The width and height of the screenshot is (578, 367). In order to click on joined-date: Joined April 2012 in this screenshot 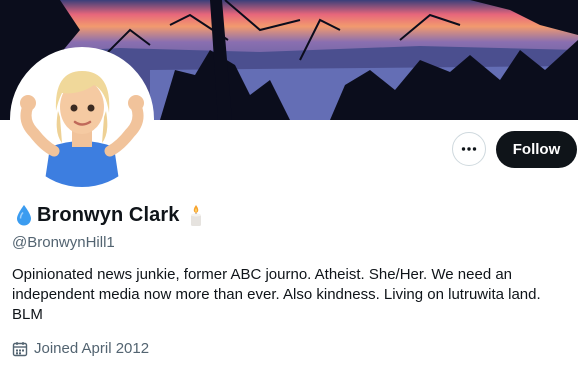, I will do `click(80, 348)`.